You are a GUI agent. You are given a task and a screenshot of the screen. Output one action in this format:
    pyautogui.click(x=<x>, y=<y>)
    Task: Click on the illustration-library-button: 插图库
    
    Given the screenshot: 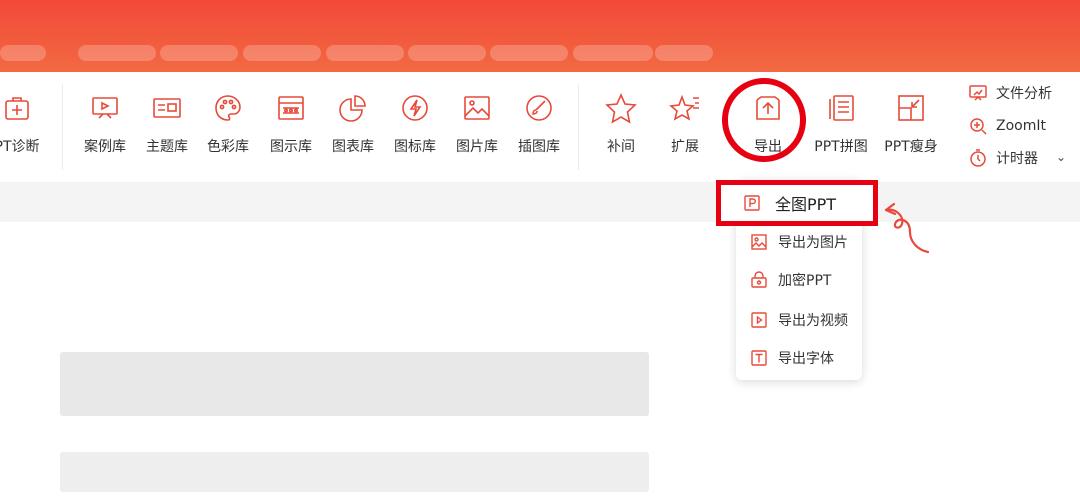 What is the action you would take?
    pyautogui.click(x=539, y=124)
    